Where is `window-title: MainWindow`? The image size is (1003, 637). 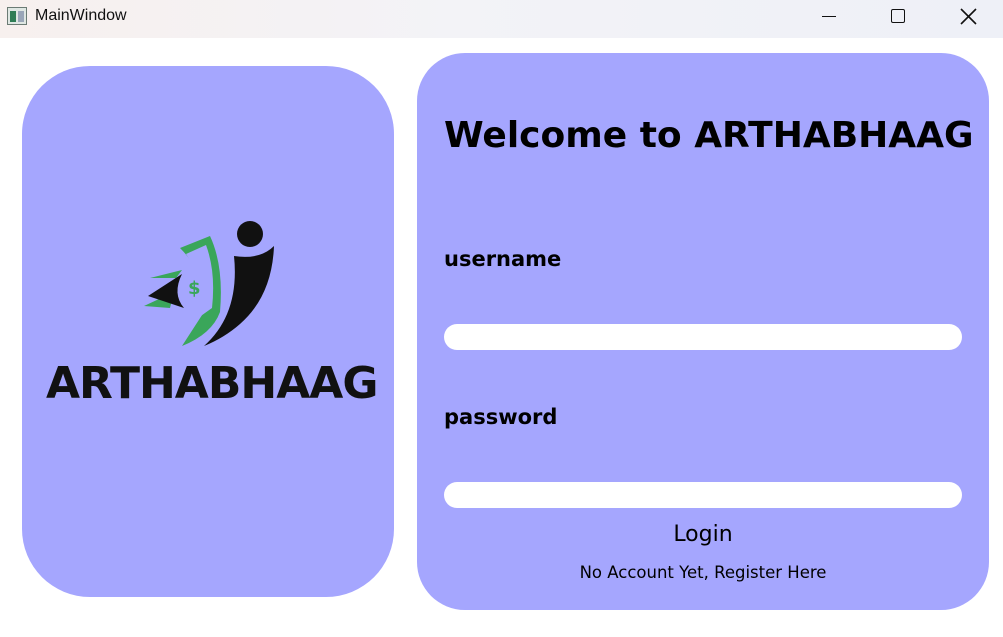
window-title: MainWindow is located at coordinates (81, 15).